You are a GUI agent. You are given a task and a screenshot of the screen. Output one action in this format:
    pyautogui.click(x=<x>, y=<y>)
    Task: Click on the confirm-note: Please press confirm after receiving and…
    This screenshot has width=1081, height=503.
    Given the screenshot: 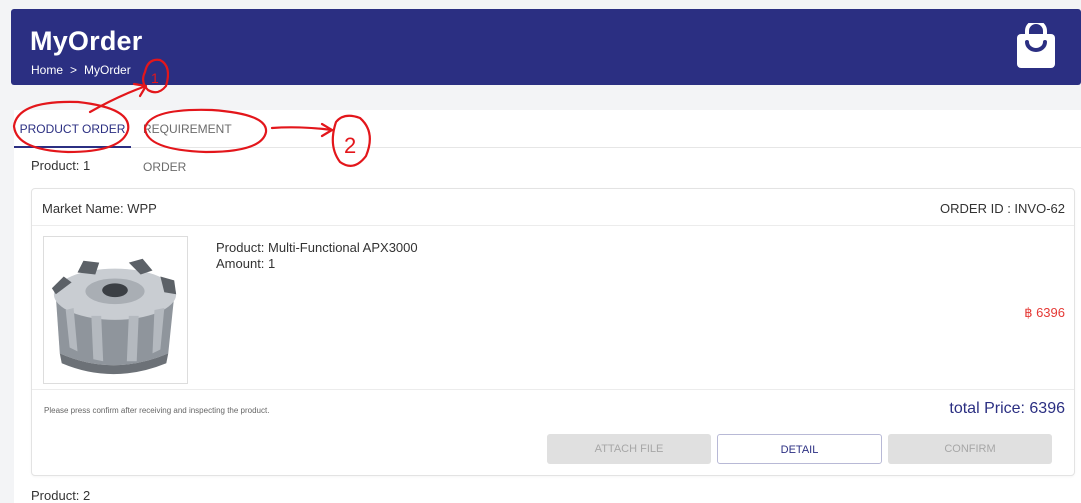 What is the action you would take?
    pyautogui.click(x=157, y=410)
    